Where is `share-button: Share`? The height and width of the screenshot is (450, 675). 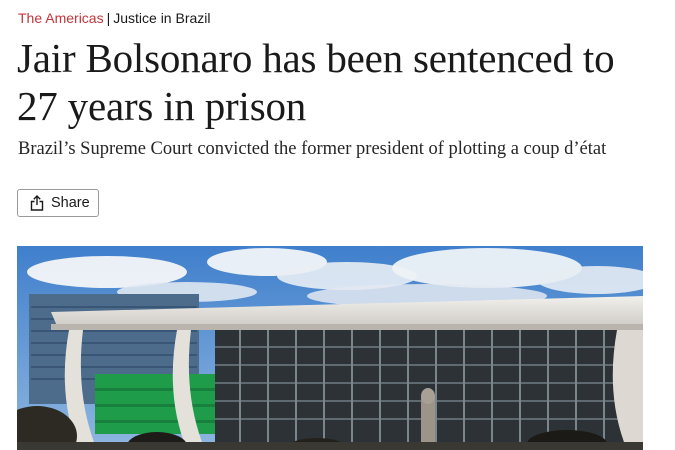 share-button: Share is located at coordinates (58, 203).